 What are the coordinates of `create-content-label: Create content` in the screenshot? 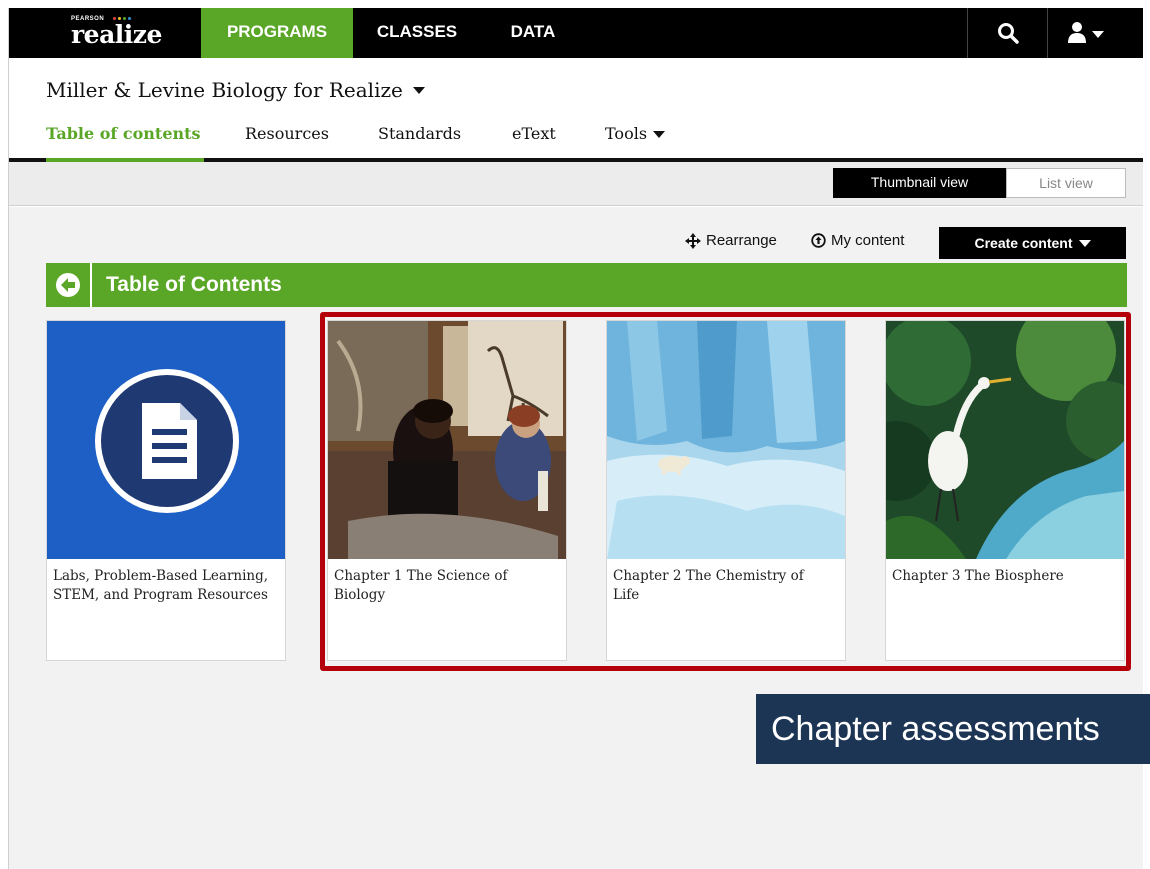 It's located at (1023, 243).